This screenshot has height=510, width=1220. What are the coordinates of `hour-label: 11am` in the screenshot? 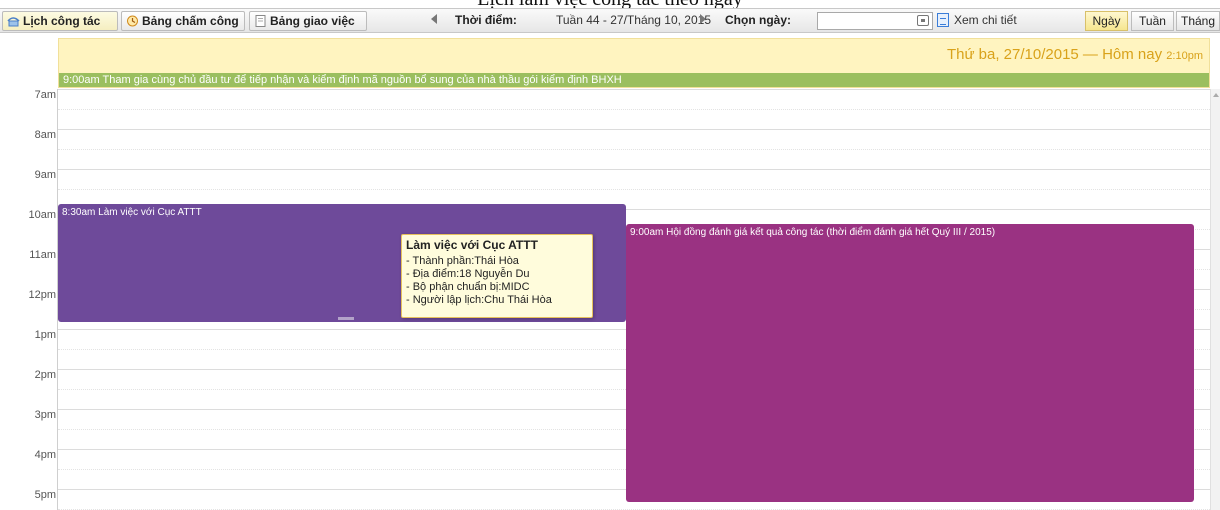 It's located at (42, 255).